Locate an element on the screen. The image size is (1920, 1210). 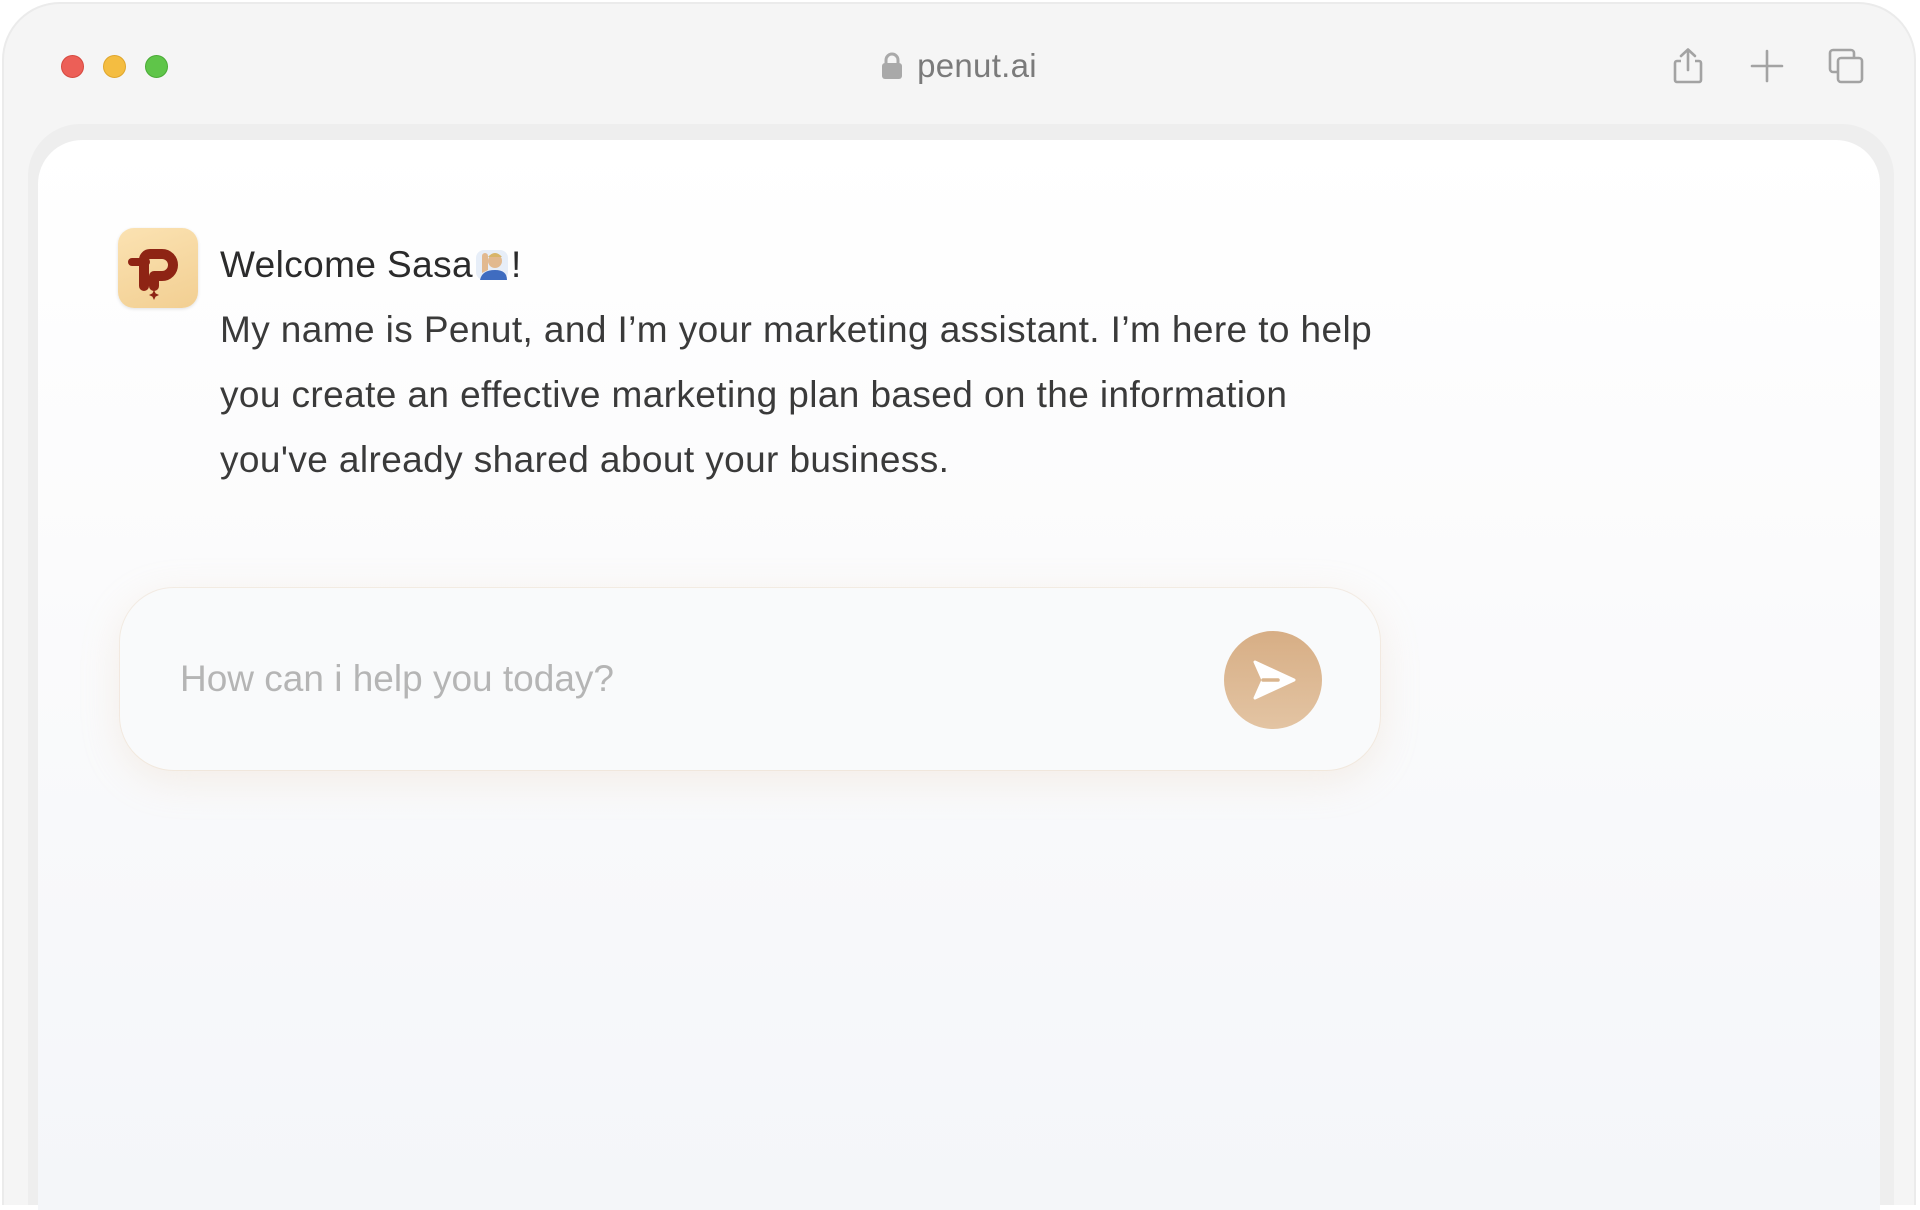
title-bar: penut.ai is located at coordinates (959, 64).